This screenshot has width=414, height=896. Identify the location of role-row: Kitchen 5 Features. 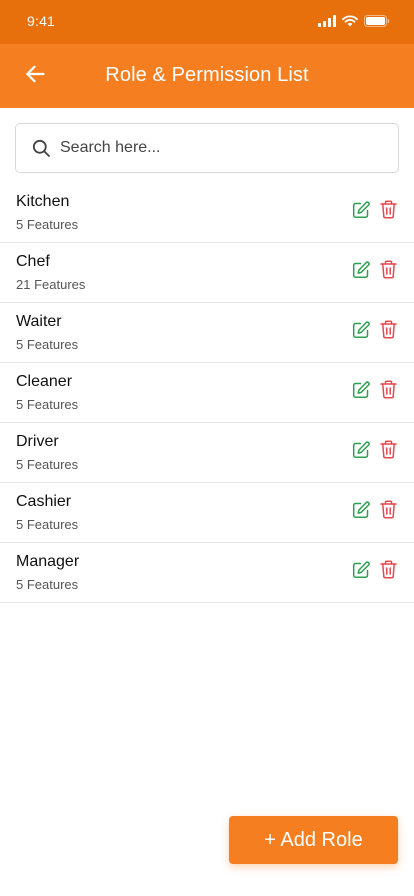
(207, 213).